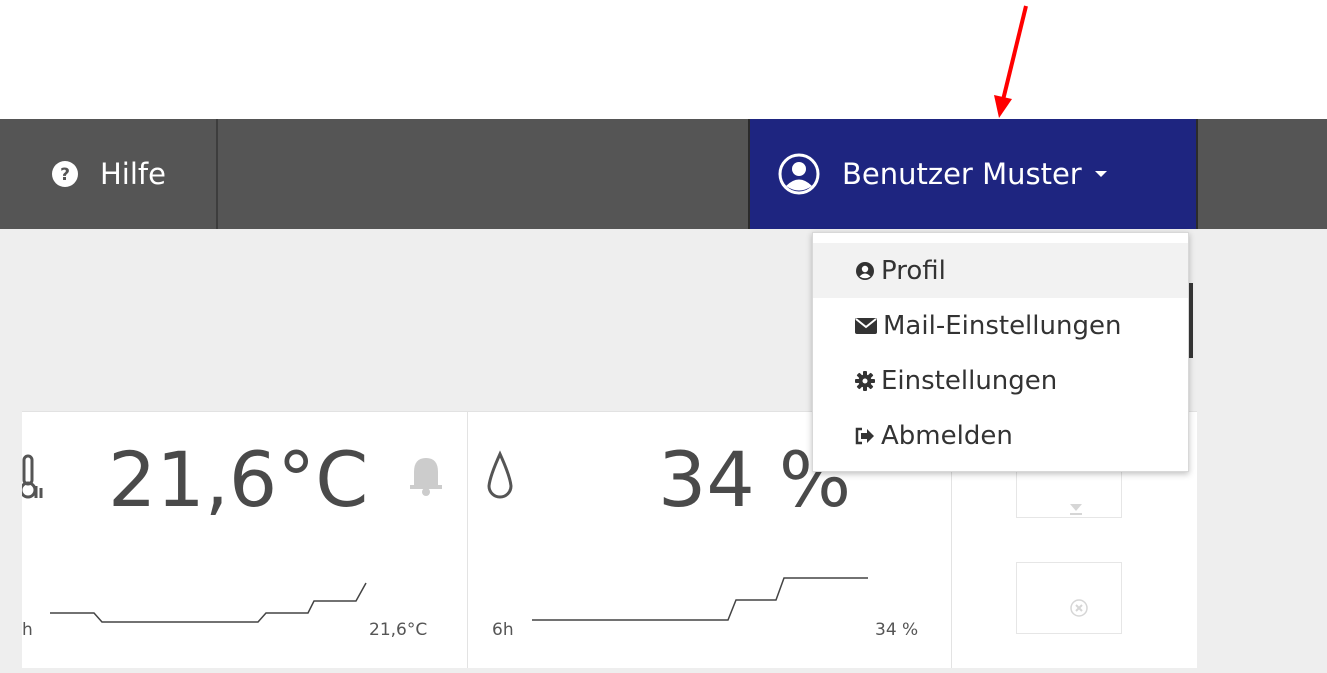  I want to click on temperature-range-label: h, so click(27, 630).